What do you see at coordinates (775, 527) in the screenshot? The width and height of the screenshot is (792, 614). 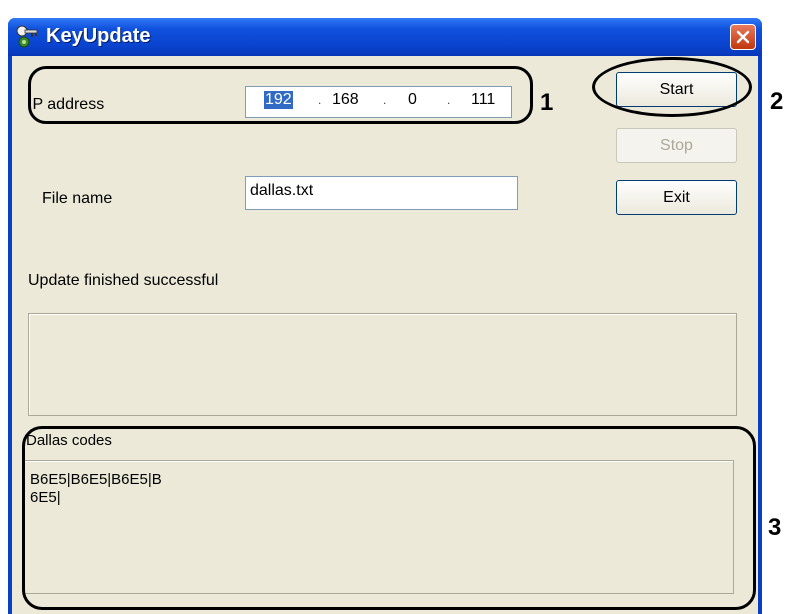 I see `annotation-number-3: 3` at bounding box center [775, 527].